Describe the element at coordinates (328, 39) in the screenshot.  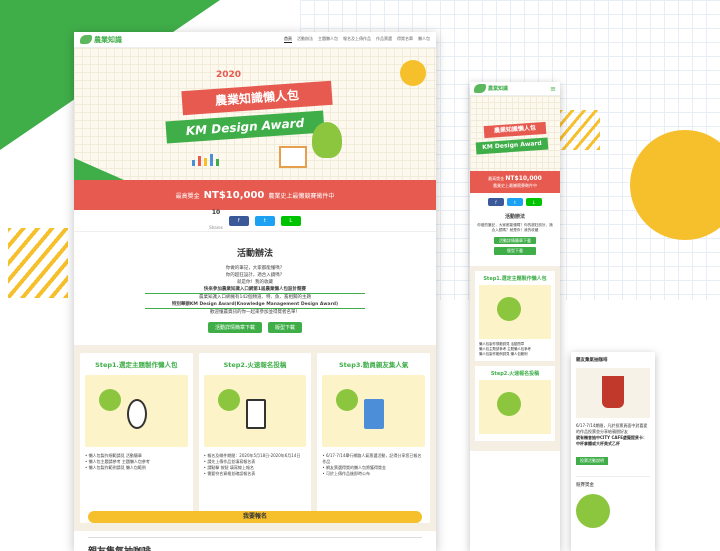
I see `nav-item-topics: 主題懶人包` at that location.